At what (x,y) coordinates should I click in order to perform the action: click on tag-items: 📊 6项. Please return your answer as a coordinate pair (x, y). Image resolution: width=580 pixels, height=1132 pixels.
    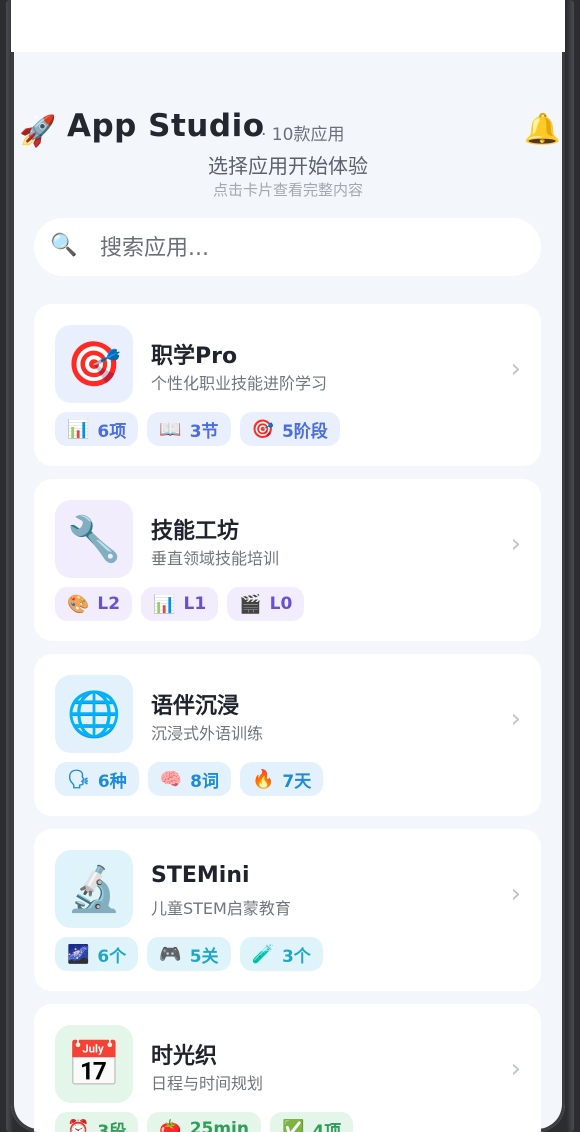
    Looking at the image, I should click on (97, 429).